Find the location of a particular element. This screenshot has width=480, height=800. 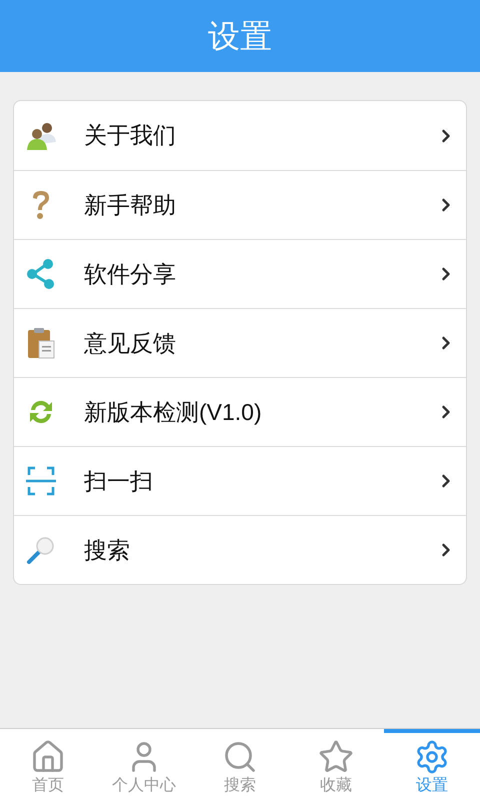

menu-item: 新版本检测(V1.0) is located at coordinates (240, 411).